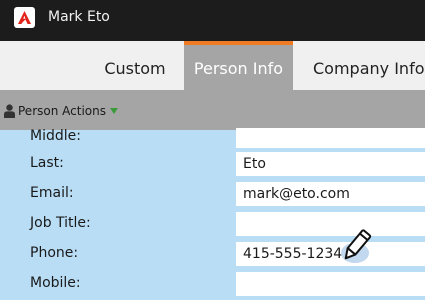  I want to click on tab-person-info: Person Info, so click(238, 65).